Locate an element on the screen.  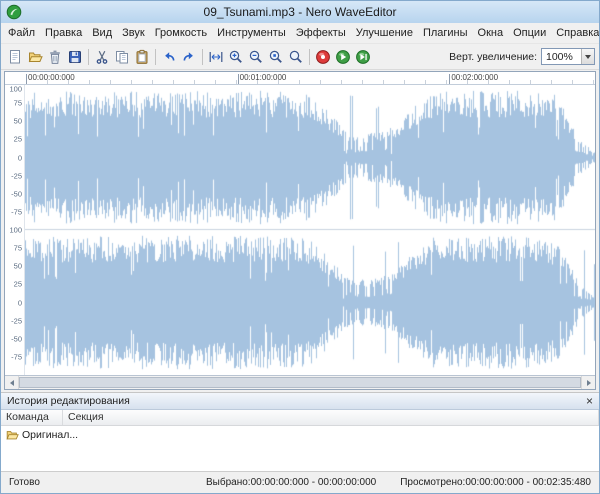
record-icon is located at coordinates (323, 57).